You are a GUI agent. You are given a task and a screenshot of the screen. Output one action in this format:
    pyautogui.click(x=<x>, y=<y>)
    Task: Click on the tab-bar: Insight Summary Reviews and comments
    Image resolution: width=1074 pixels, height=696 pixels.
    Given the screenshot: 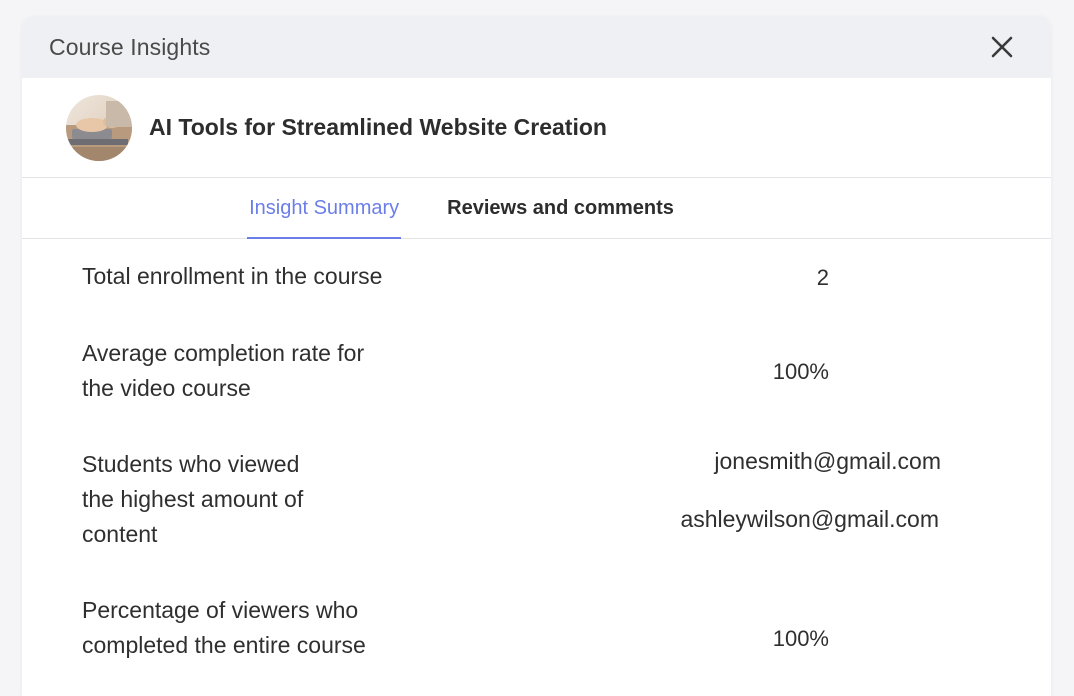 What is the action you would take?
    pyautogui.click(x=536, y=208)
    